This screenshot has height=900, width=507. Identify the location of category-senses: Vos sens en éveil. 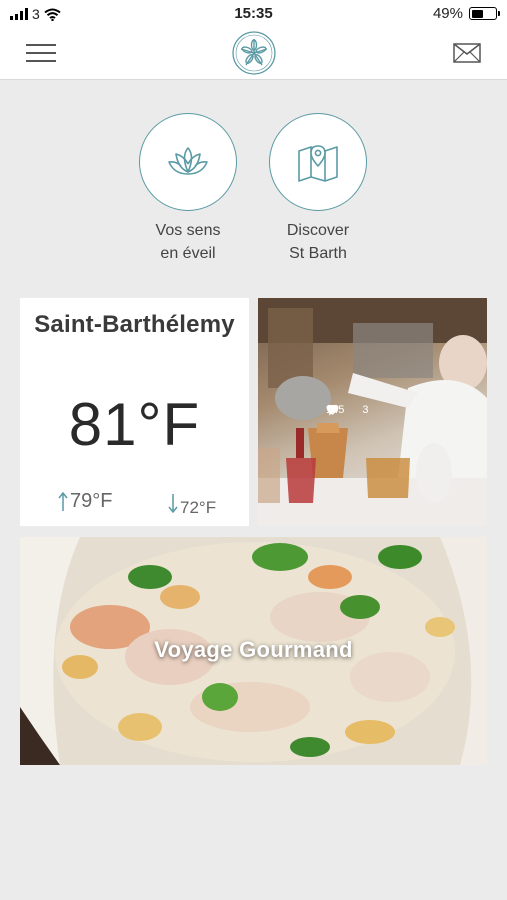
(188, 189).